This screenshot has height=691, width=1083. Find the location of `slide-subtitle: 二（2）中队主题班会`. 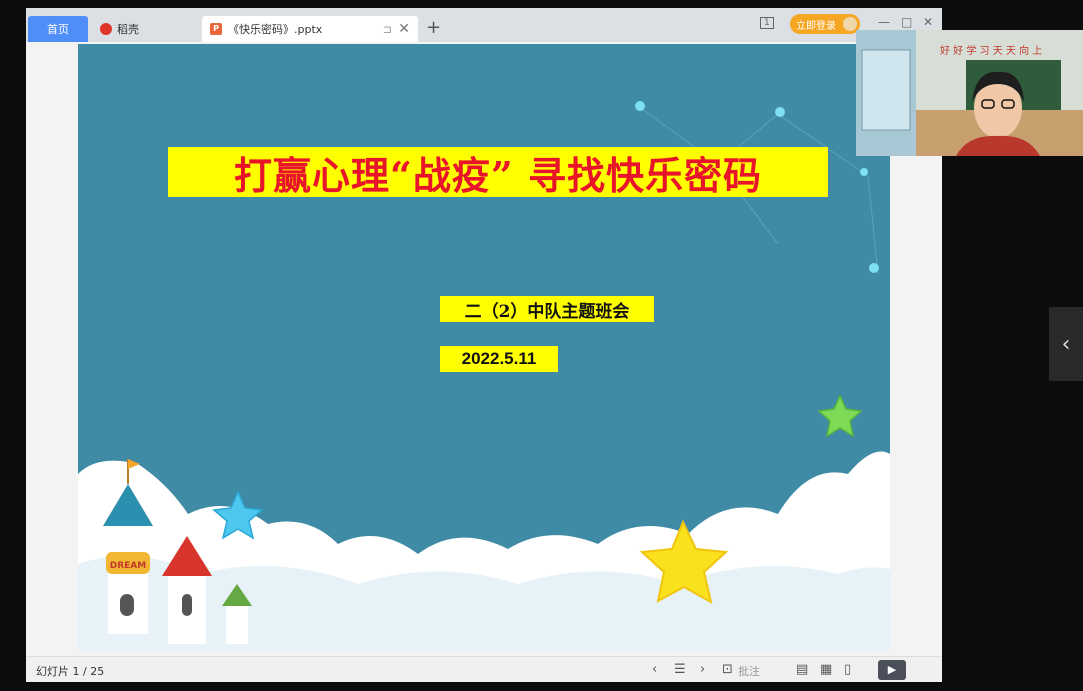

slide-subtitle: 二（2）中队主题班会 is located at coordinates (547, 309).